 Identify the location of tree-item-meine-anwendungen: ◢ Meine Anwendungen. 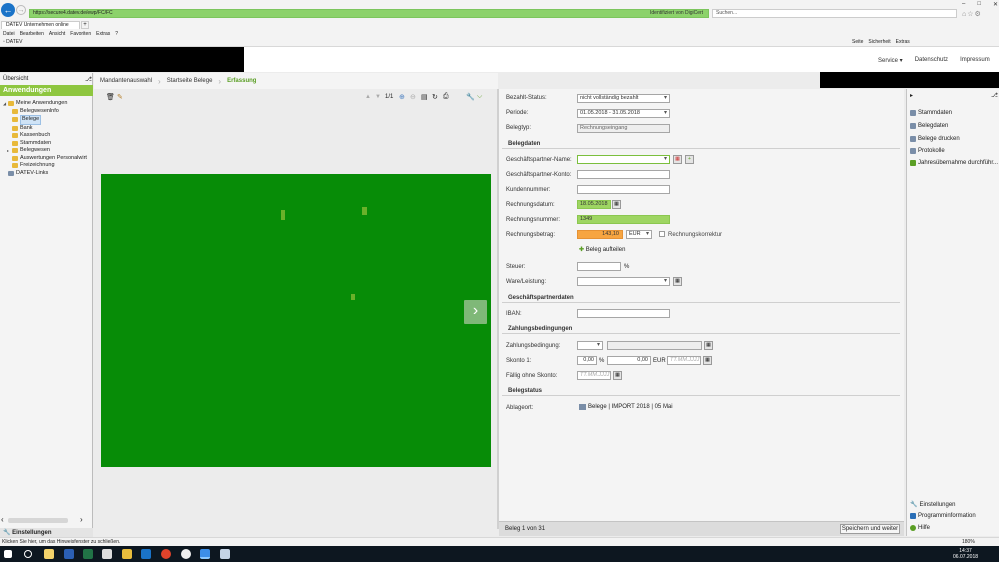
(45, 104).